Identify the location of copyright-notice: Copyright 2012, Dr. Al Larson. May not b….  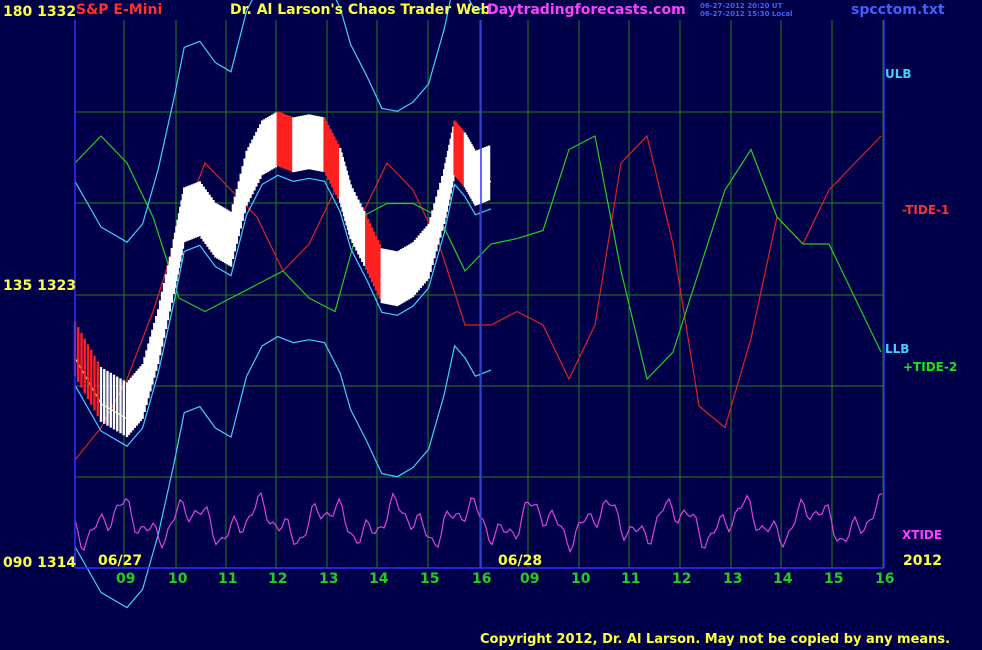
(715, 639).